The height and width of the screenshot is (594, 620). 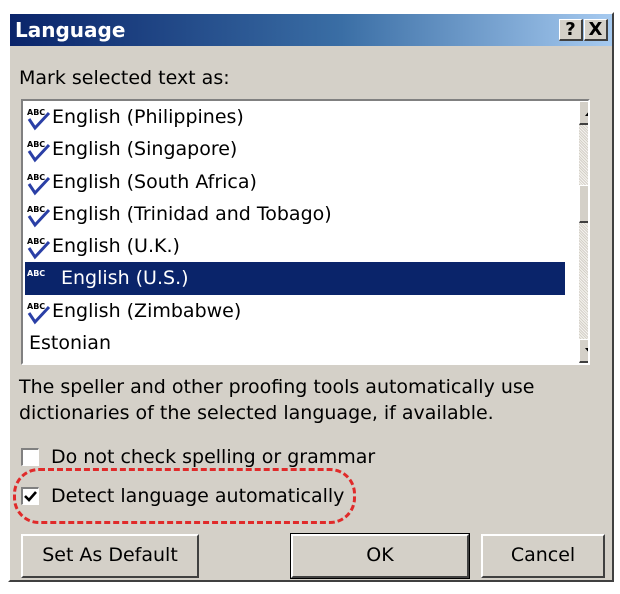 I want to click on set-as-default-button: Set As Default, so click(x=110, y=556).